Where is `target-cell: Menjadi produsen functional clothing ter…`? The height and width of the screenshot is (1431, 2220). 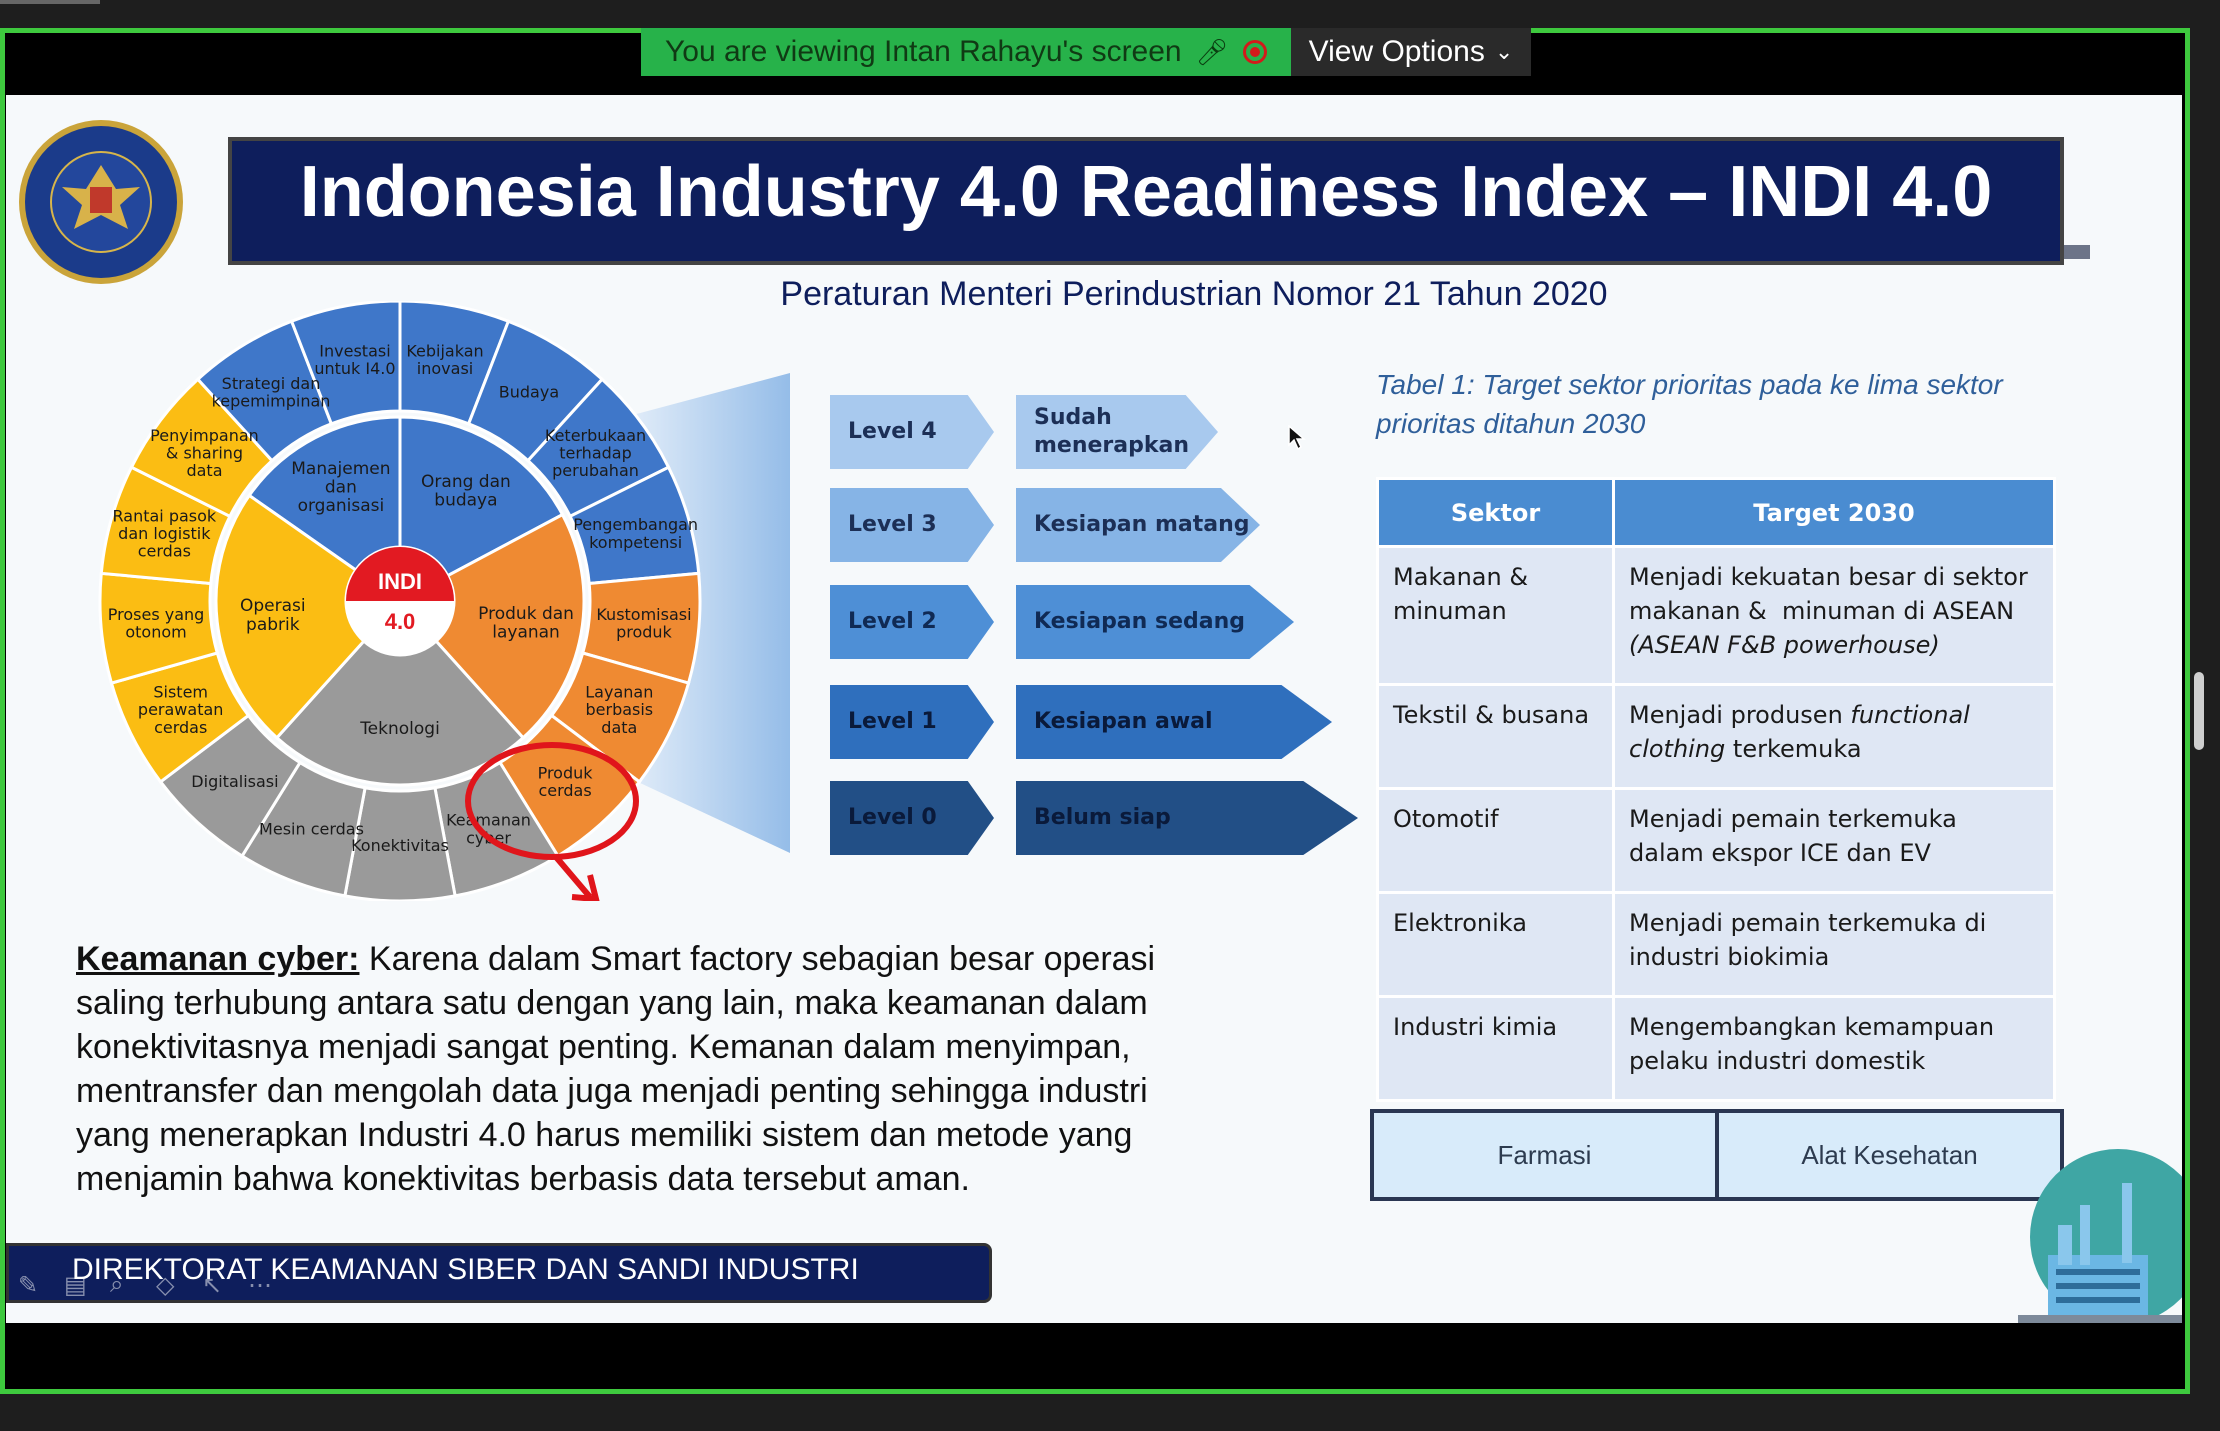
target-cell: Menjadi produsen functional clothing ter… is located at coordinates (1834, 736).